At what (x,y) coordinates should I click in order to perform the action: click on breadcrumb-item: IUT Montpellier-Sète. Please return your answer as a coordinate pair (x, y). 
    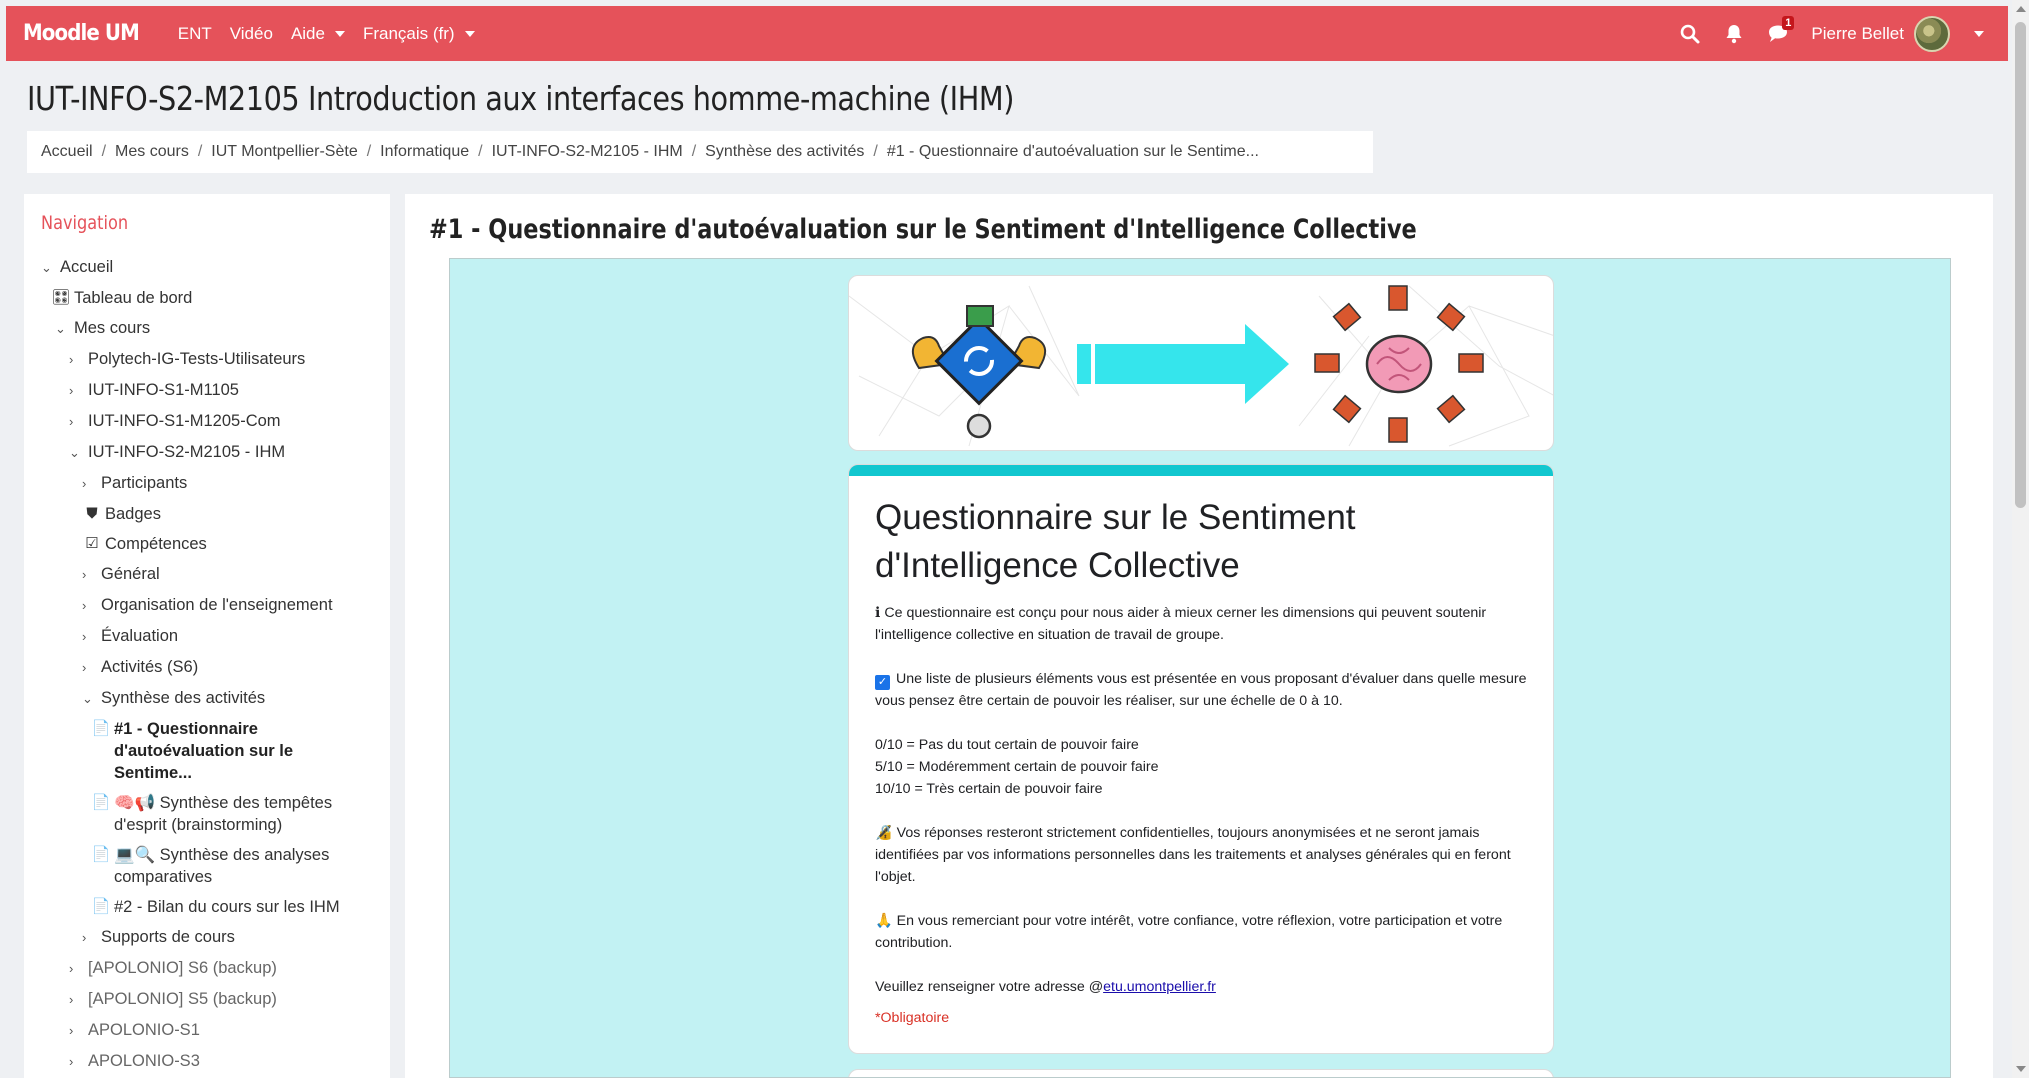
    Looking at the image, I should click on (284, 152).